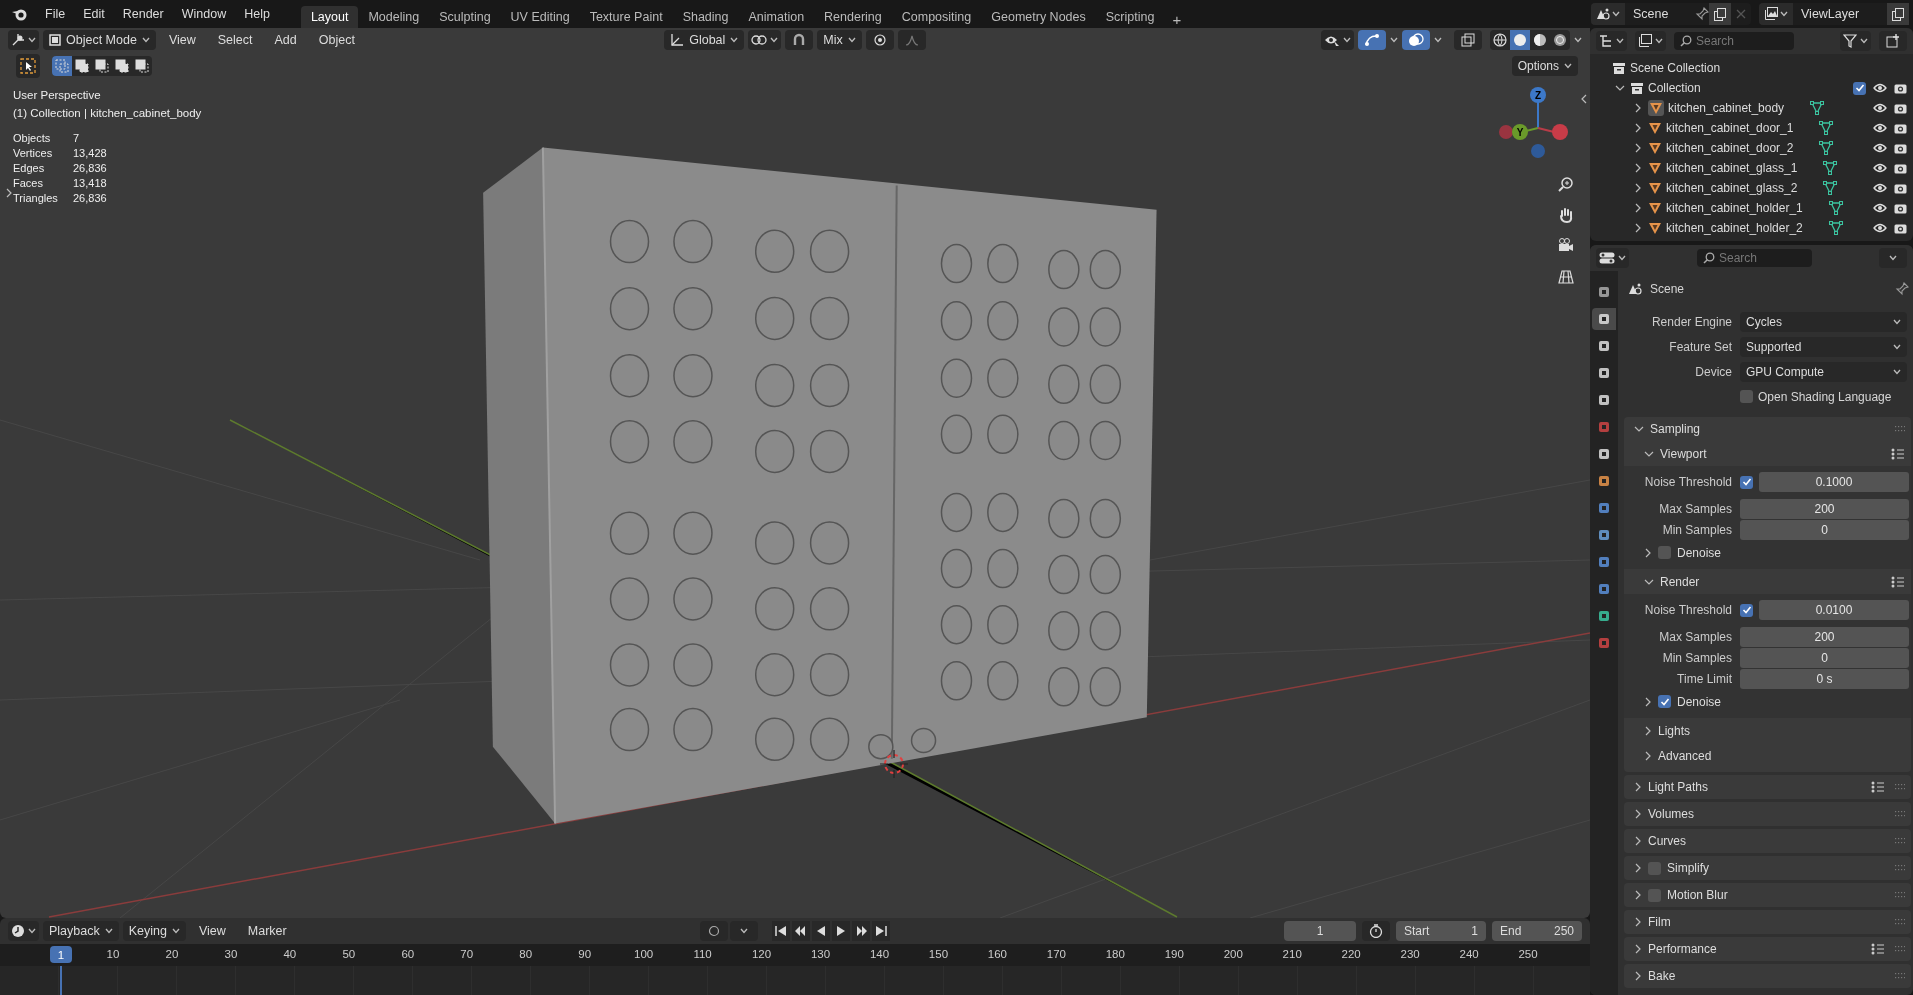 This screenshot has height=995, width=1913. Describe the element at coordinates (1834, 482) in the screenshot. I see `number-field: 0.1000` at that location.